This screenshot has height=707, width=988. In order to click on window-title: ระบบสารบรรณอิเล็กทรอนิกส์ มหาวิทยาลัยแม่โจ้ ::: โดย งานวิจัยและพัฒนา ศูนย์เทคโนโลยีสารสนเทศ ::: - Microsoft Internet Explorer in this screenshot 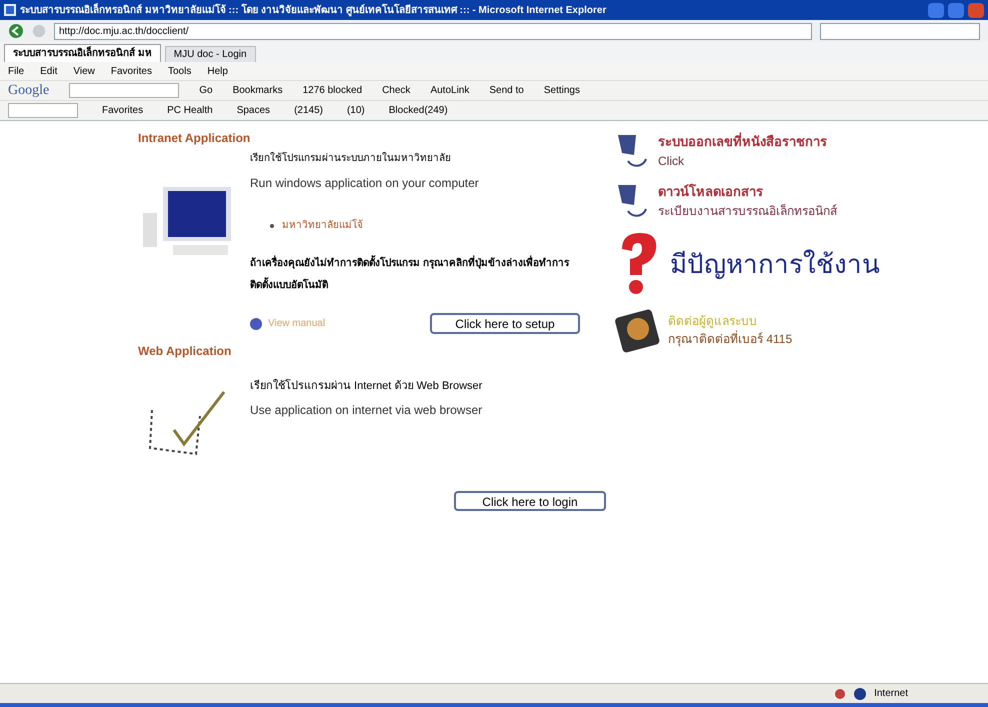, I will do `click(314, 10)`.